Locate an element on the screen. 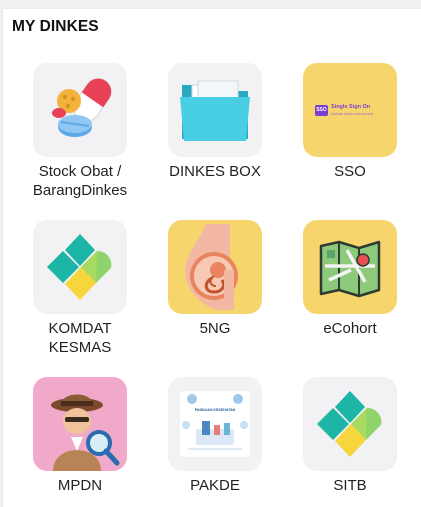  sso-heading: Single Sign On is located at coordinates (351, 107).